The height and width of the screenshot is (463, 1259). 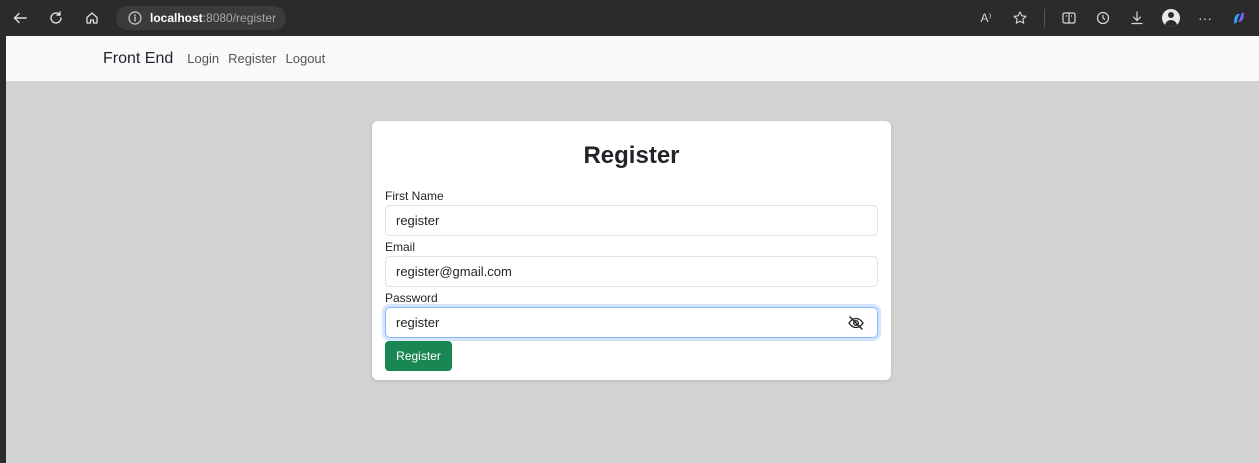 What do you see at coordinates (239, 18) in the screenshot?
I see `address-path: :8080/register` at bounding box center [239, 18].